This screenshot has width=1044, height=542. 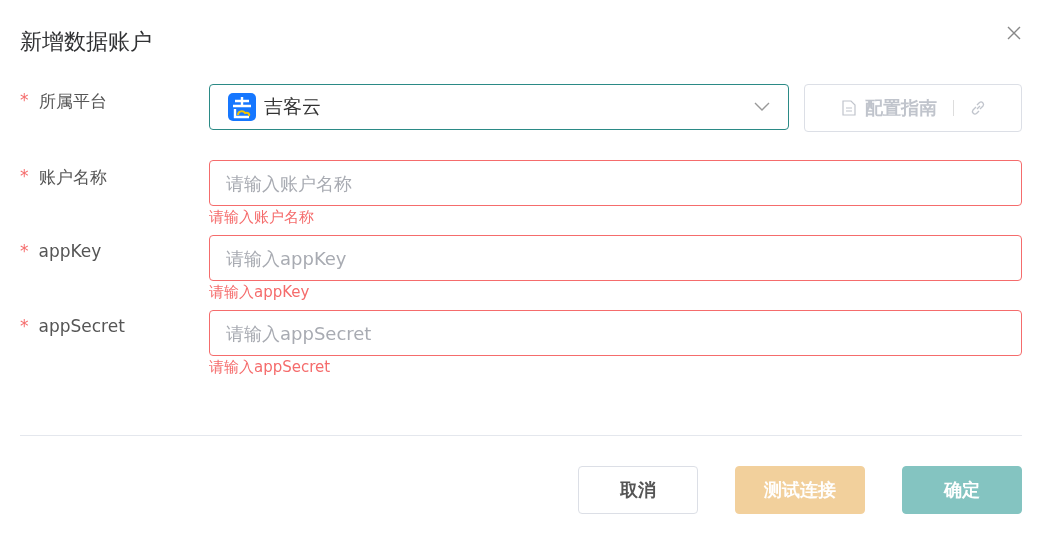 I want to click on platform-select: 吉客云, so click(x=499, y=107).